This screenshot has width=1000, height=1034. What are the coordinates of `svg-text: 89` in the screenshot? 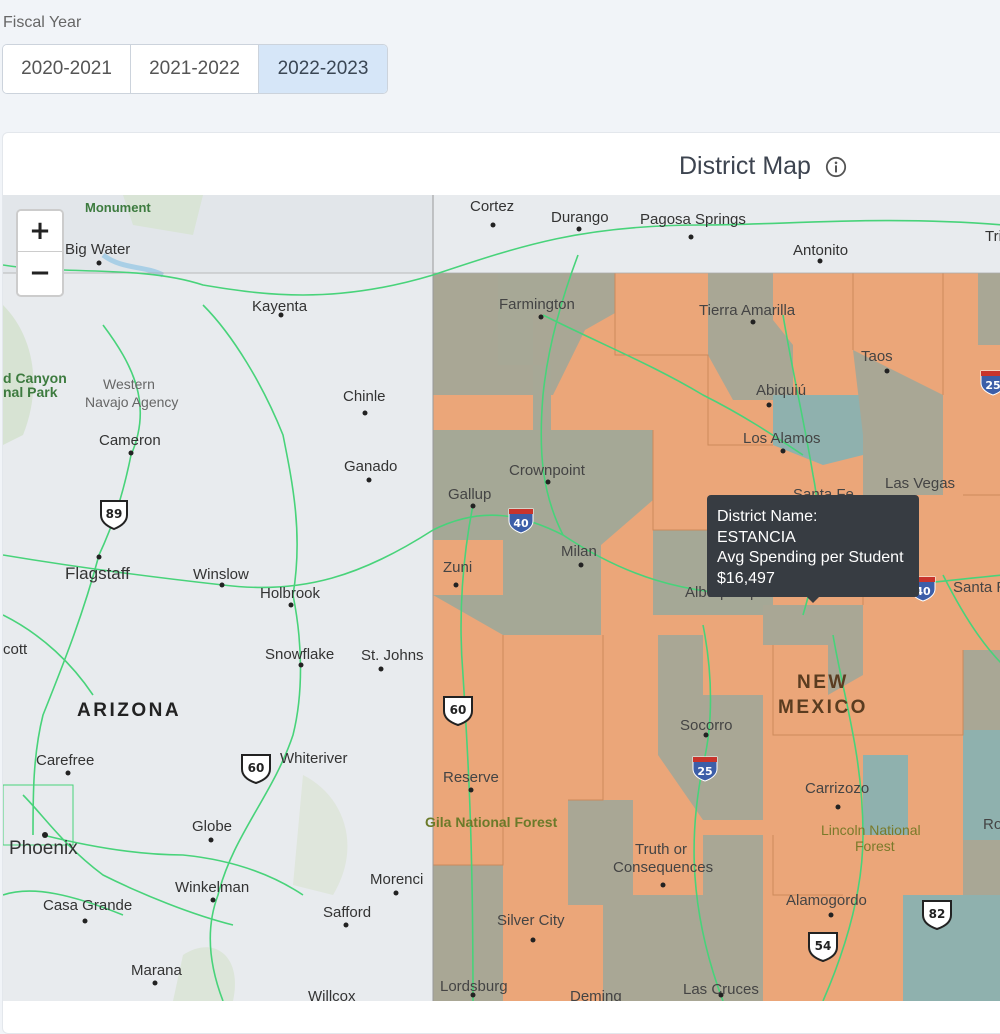 It's located at (114, 514).